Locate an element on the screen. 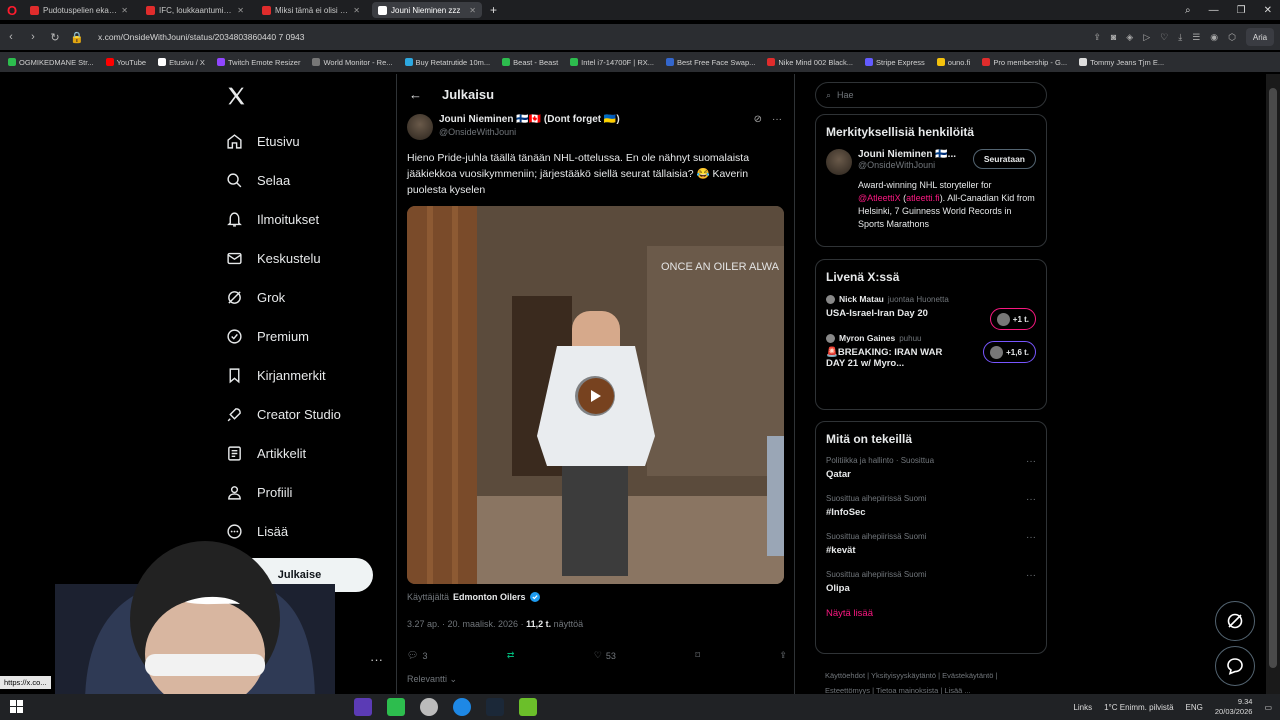 Image resolution: width=1280 pixels, height=720 pixels. shield-icon: ◈ is located at coordinates (1129, 37).